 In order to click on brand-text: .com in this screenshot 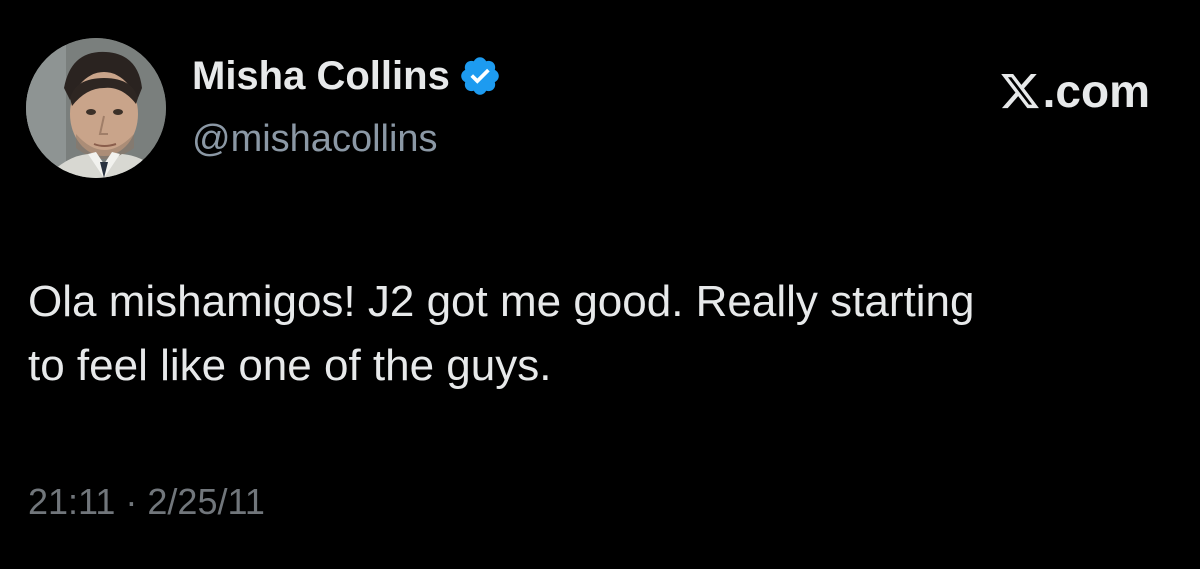, I will do `click(1096, 91)`.